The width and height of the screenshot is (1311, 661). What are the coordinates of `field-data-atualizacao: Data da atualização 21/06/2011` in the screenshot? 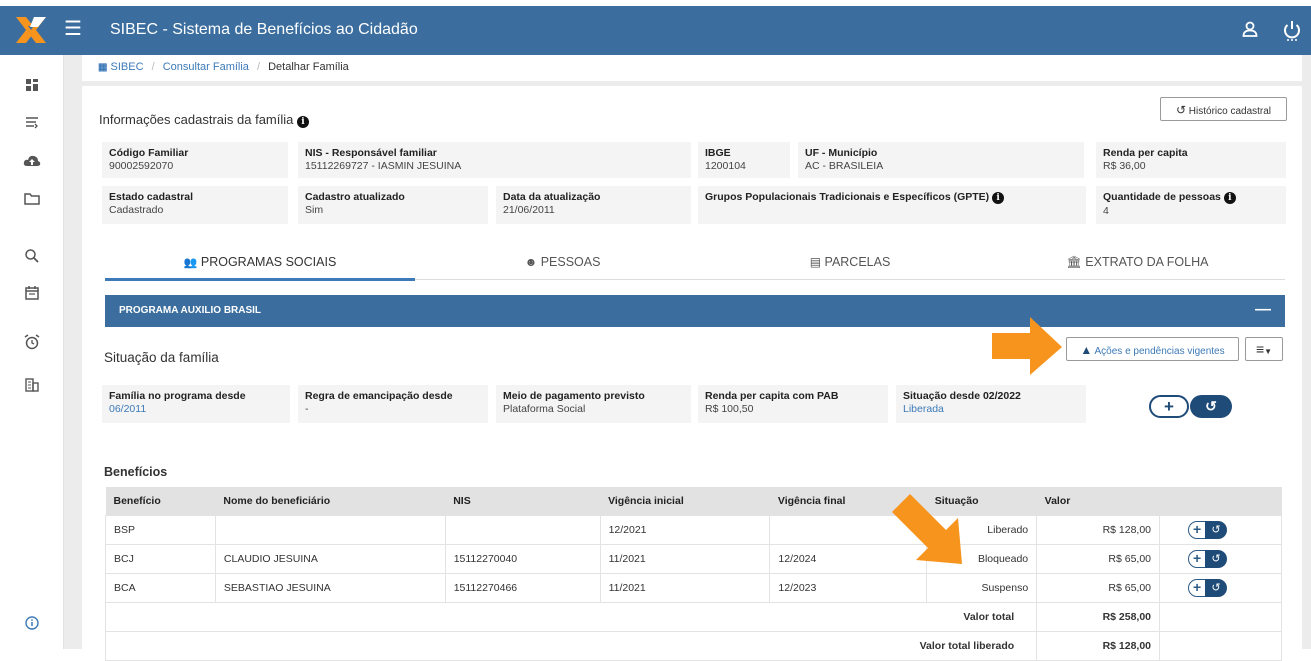 It's located at (593, 205).